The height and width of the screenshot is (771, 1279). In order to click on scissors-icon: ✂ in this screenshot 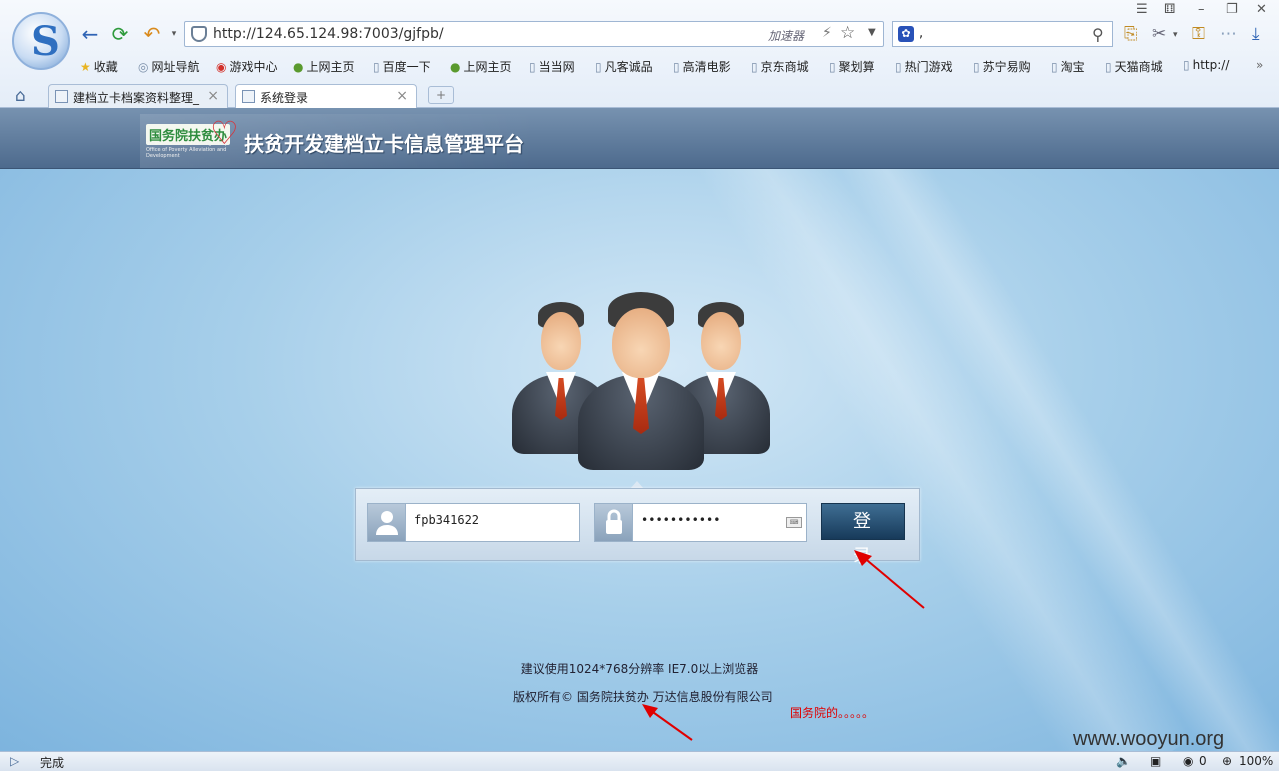, I will do `click(1159, 34)`.